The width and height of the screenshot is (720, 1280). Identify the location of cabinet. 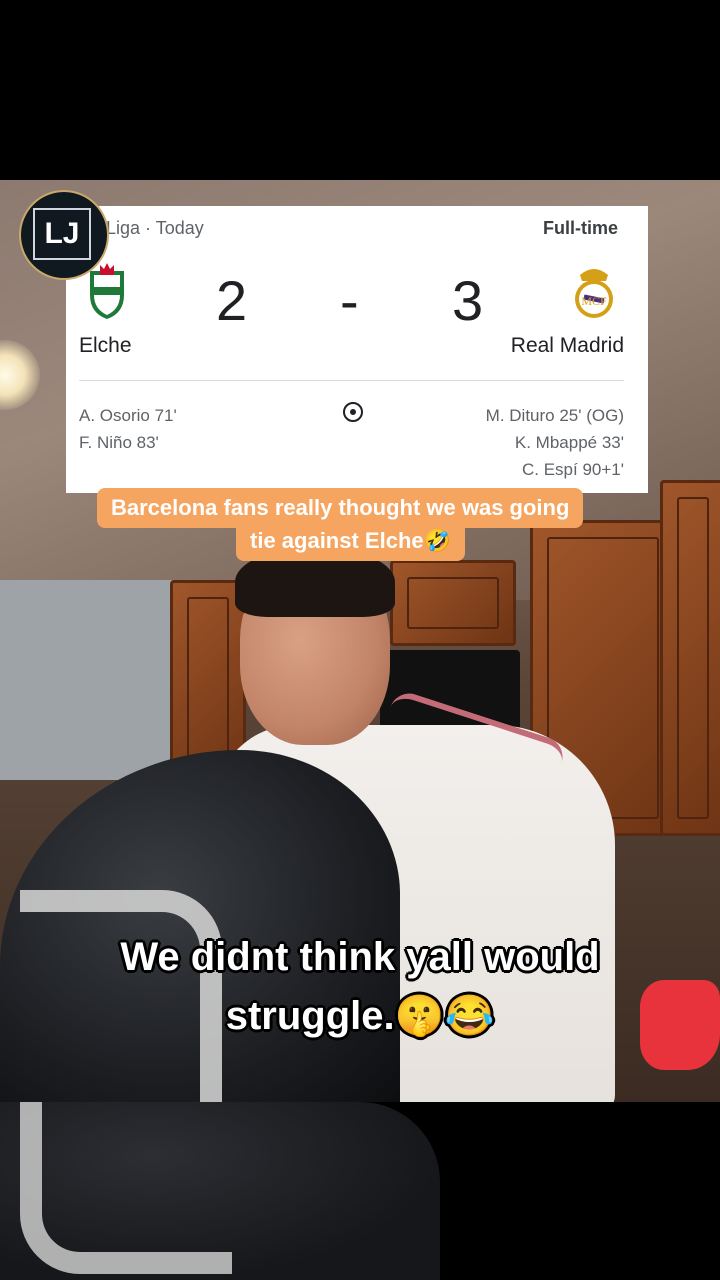
(690, 658).